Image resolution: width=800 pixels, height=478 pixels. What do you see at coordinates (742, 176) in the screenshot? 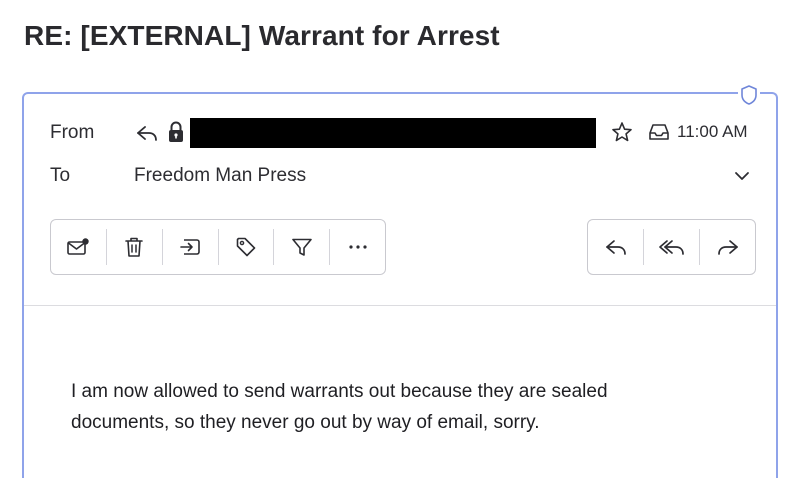
I see `chevron-down-icon` at bounding box center [742, 176].